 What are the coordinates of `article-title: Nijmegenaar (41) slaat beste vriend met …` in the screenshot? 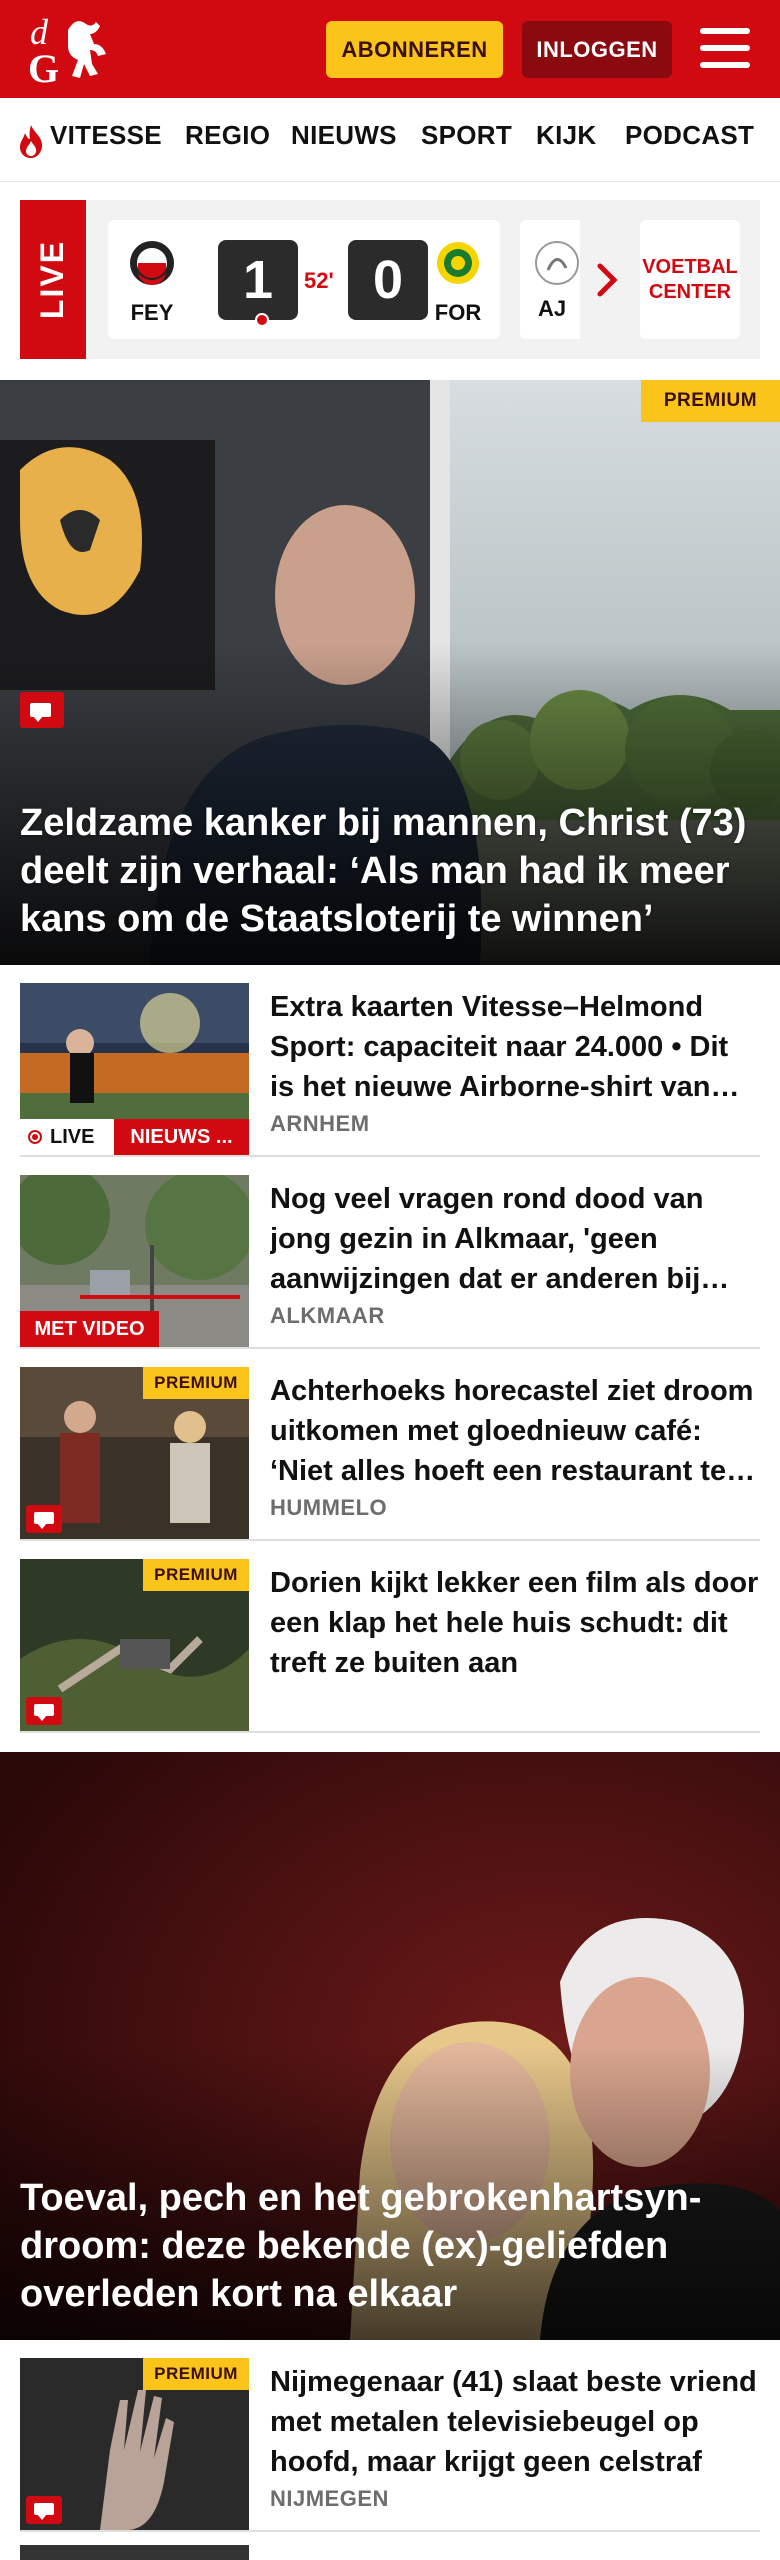 It's located at (513, 2422).